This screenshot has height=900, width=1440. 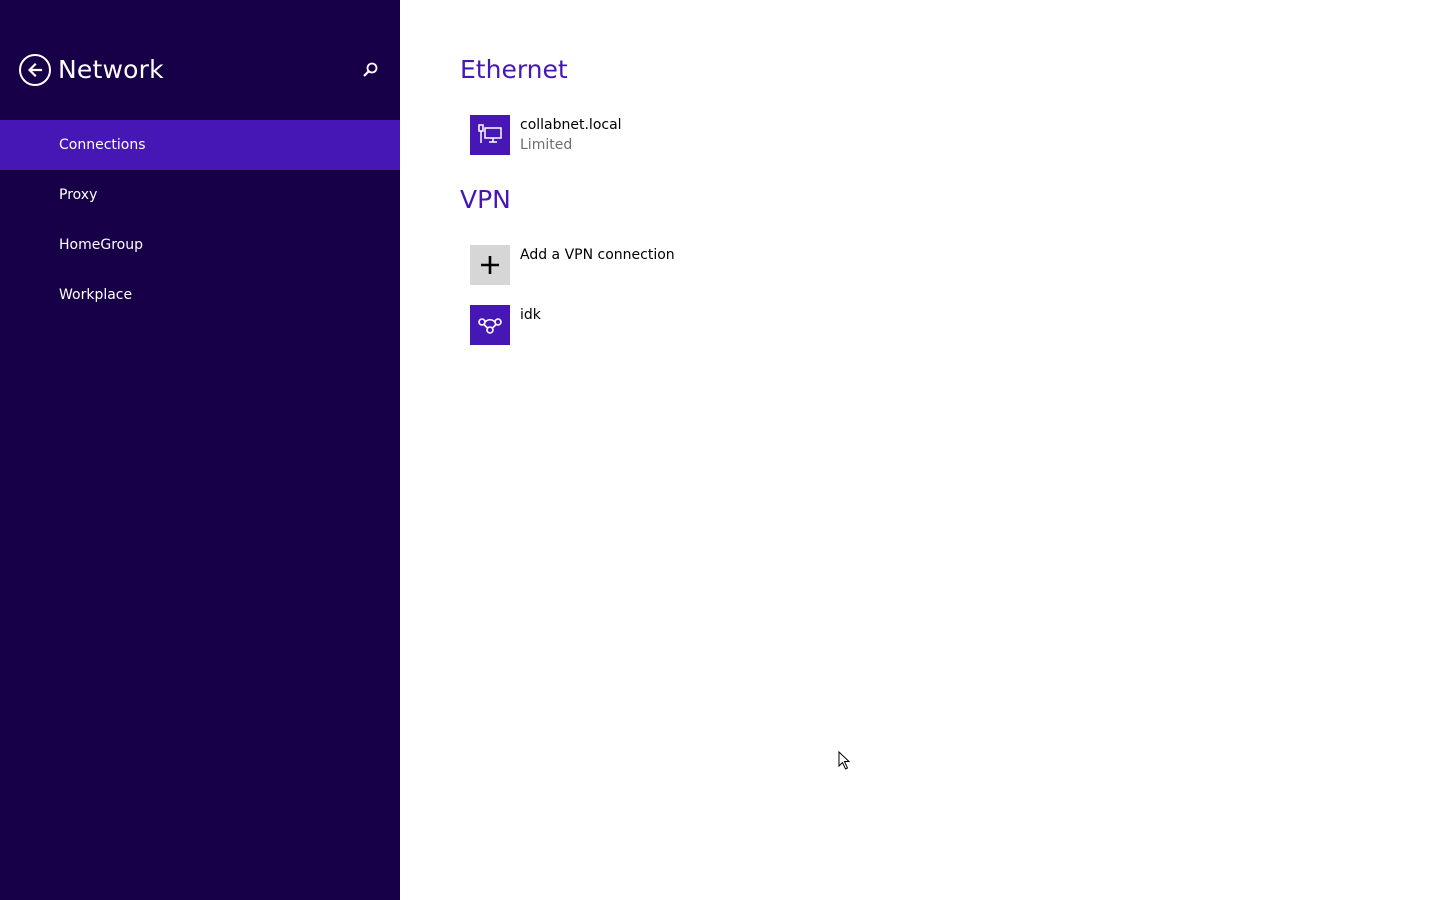 What do you see at coordinates (597, 255) in the screenshot?
I see `add-vpn-label: Add a VPN connection` at bounding box center [597, 255].